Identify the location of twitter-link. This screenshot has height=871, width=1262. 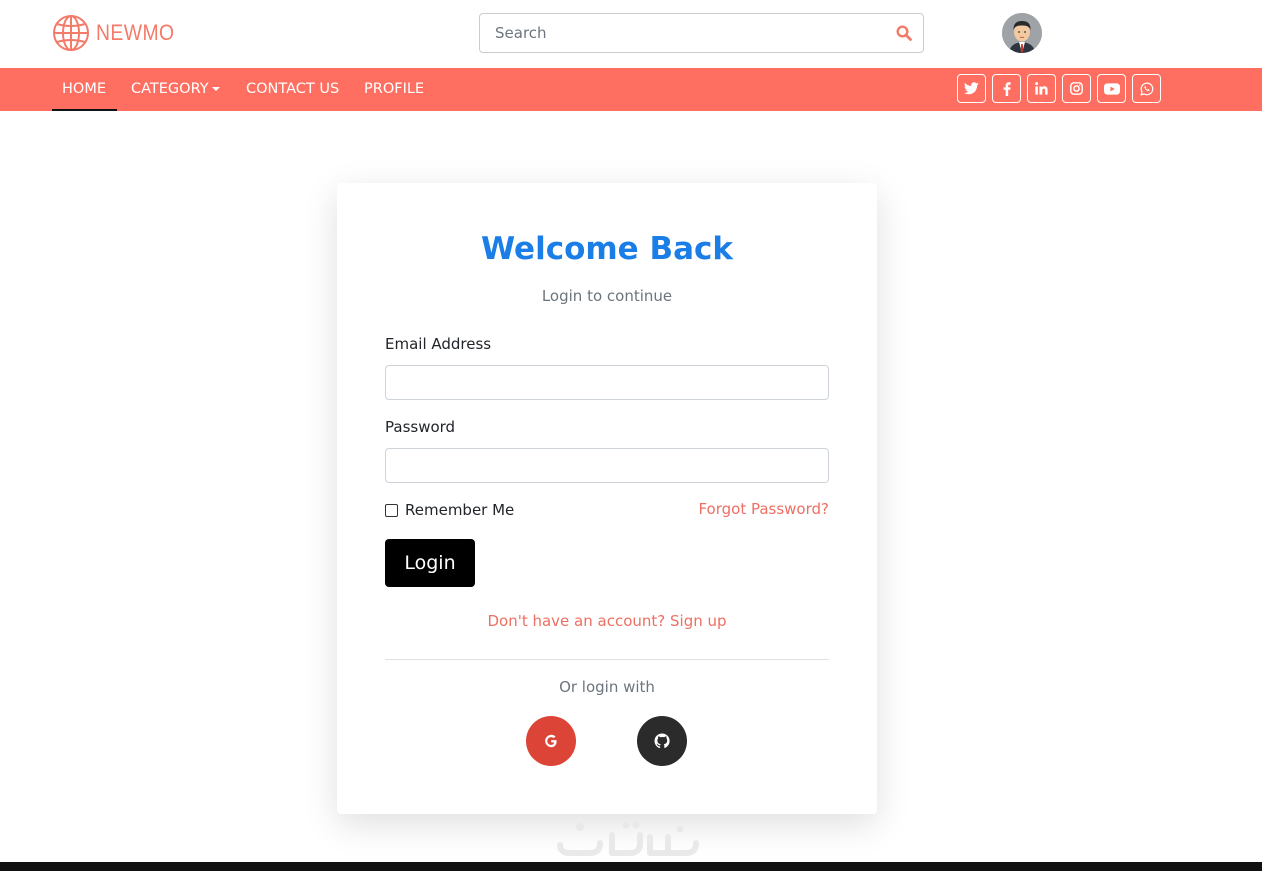
(971, 88).